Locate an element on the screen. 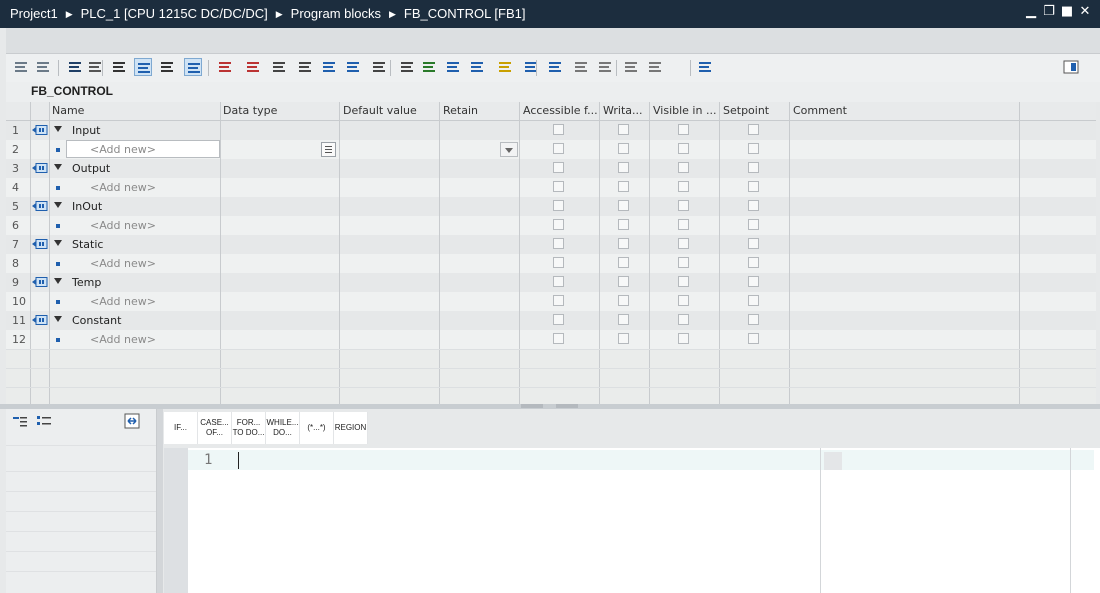 The image size is (1100, 593). goto-icon is located at coordinates (531, 67).